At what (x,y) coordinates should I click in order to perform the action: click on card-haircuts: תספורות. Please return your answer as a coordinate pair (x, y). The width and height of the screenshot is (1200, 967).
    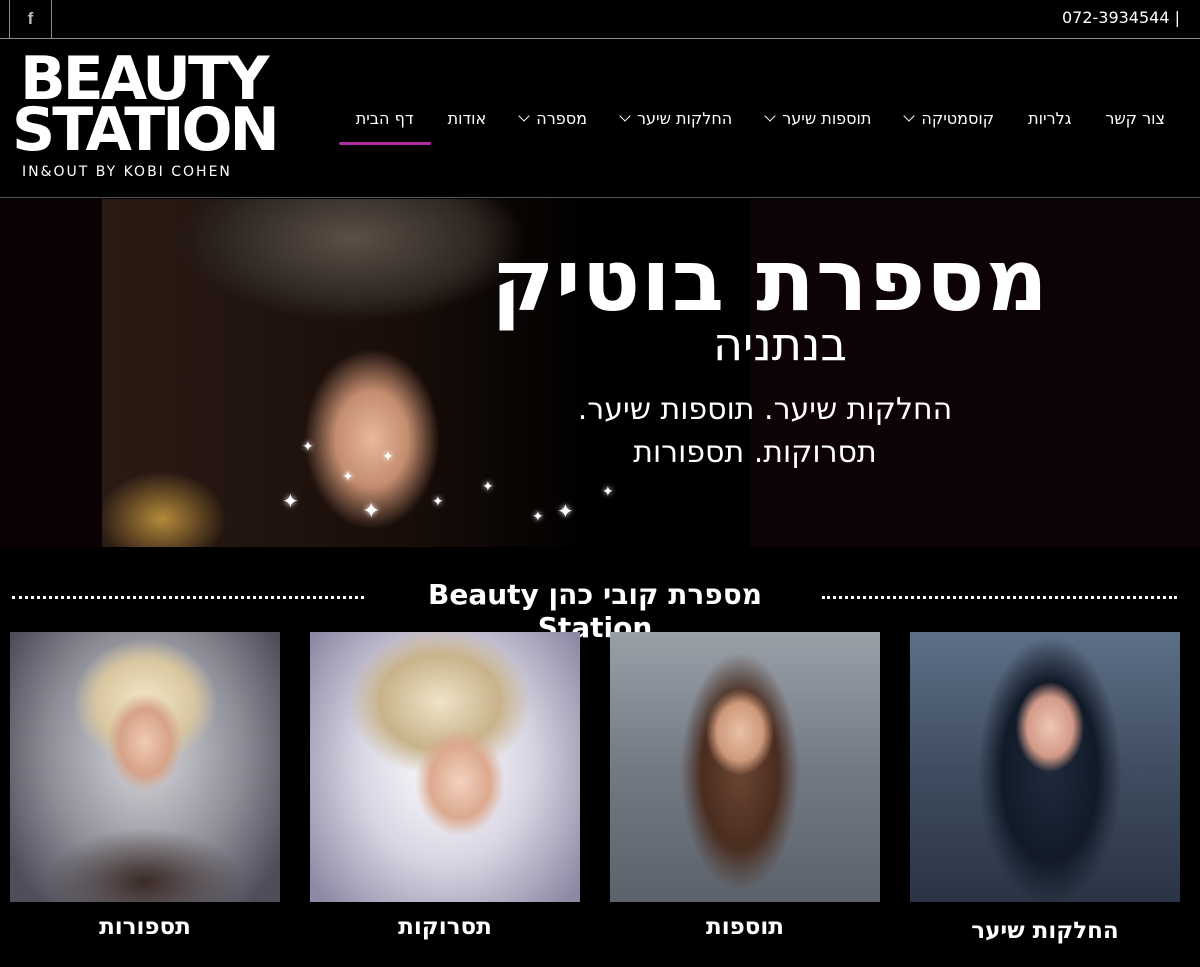
    Looking at the image, I should click on (145, 797).